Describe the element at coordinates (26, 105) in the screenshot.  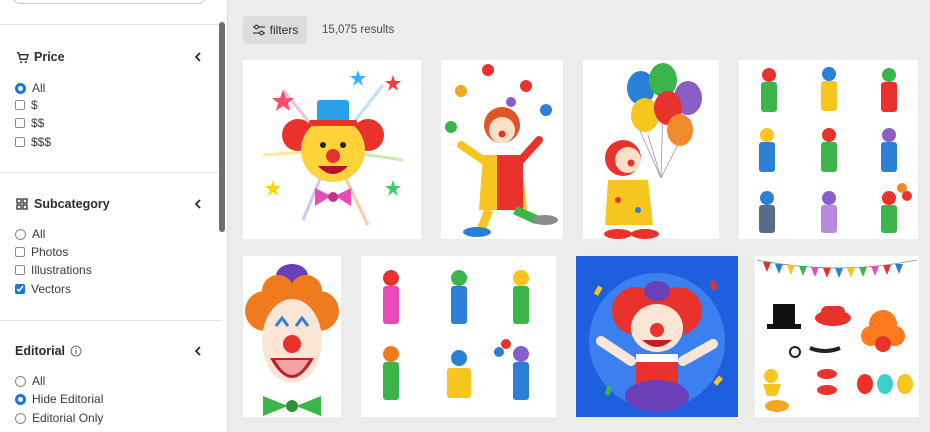
I see `price-option-1: $` at that location.